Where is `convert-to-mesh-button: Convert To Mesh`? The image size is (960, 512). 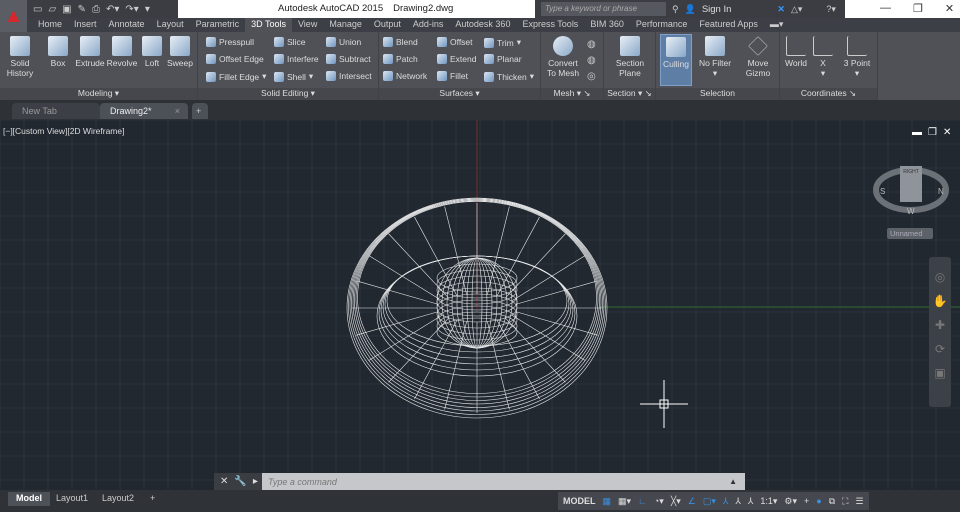 convert-to-mesh-button: Convert To Mesh is located at coordinates (563, 57).